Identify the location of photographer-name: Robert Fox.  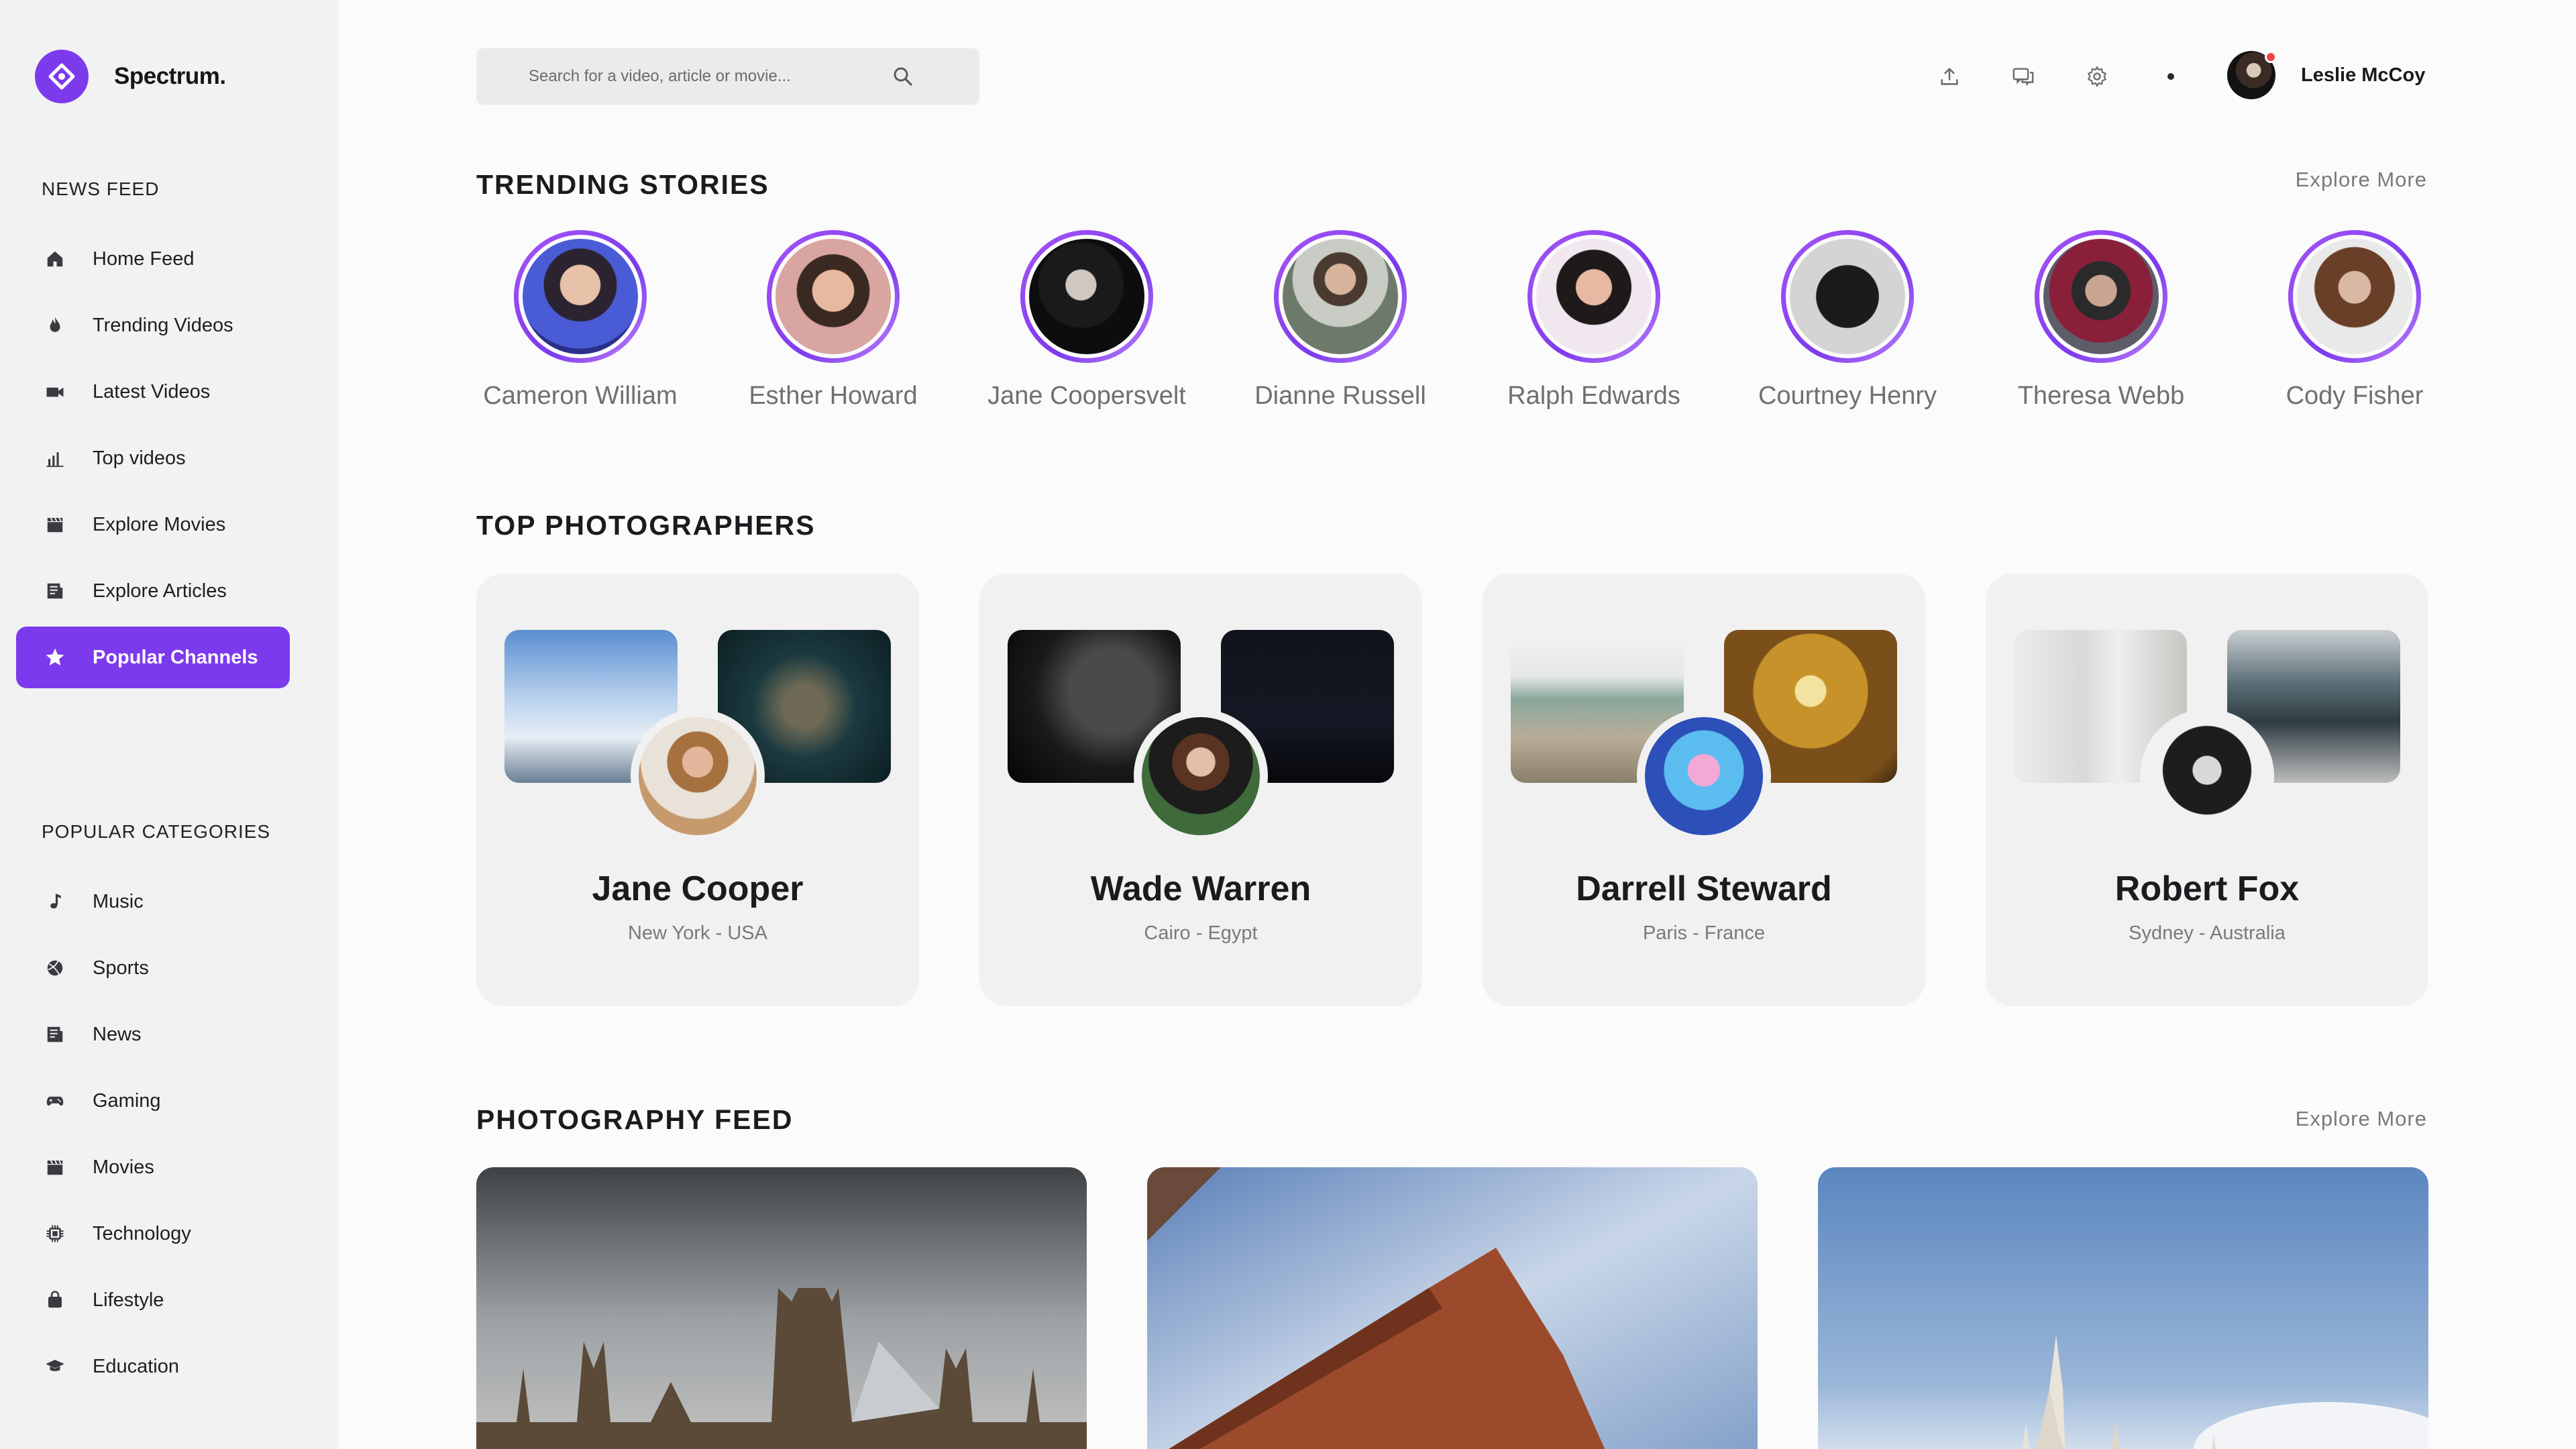
(2207, 888).